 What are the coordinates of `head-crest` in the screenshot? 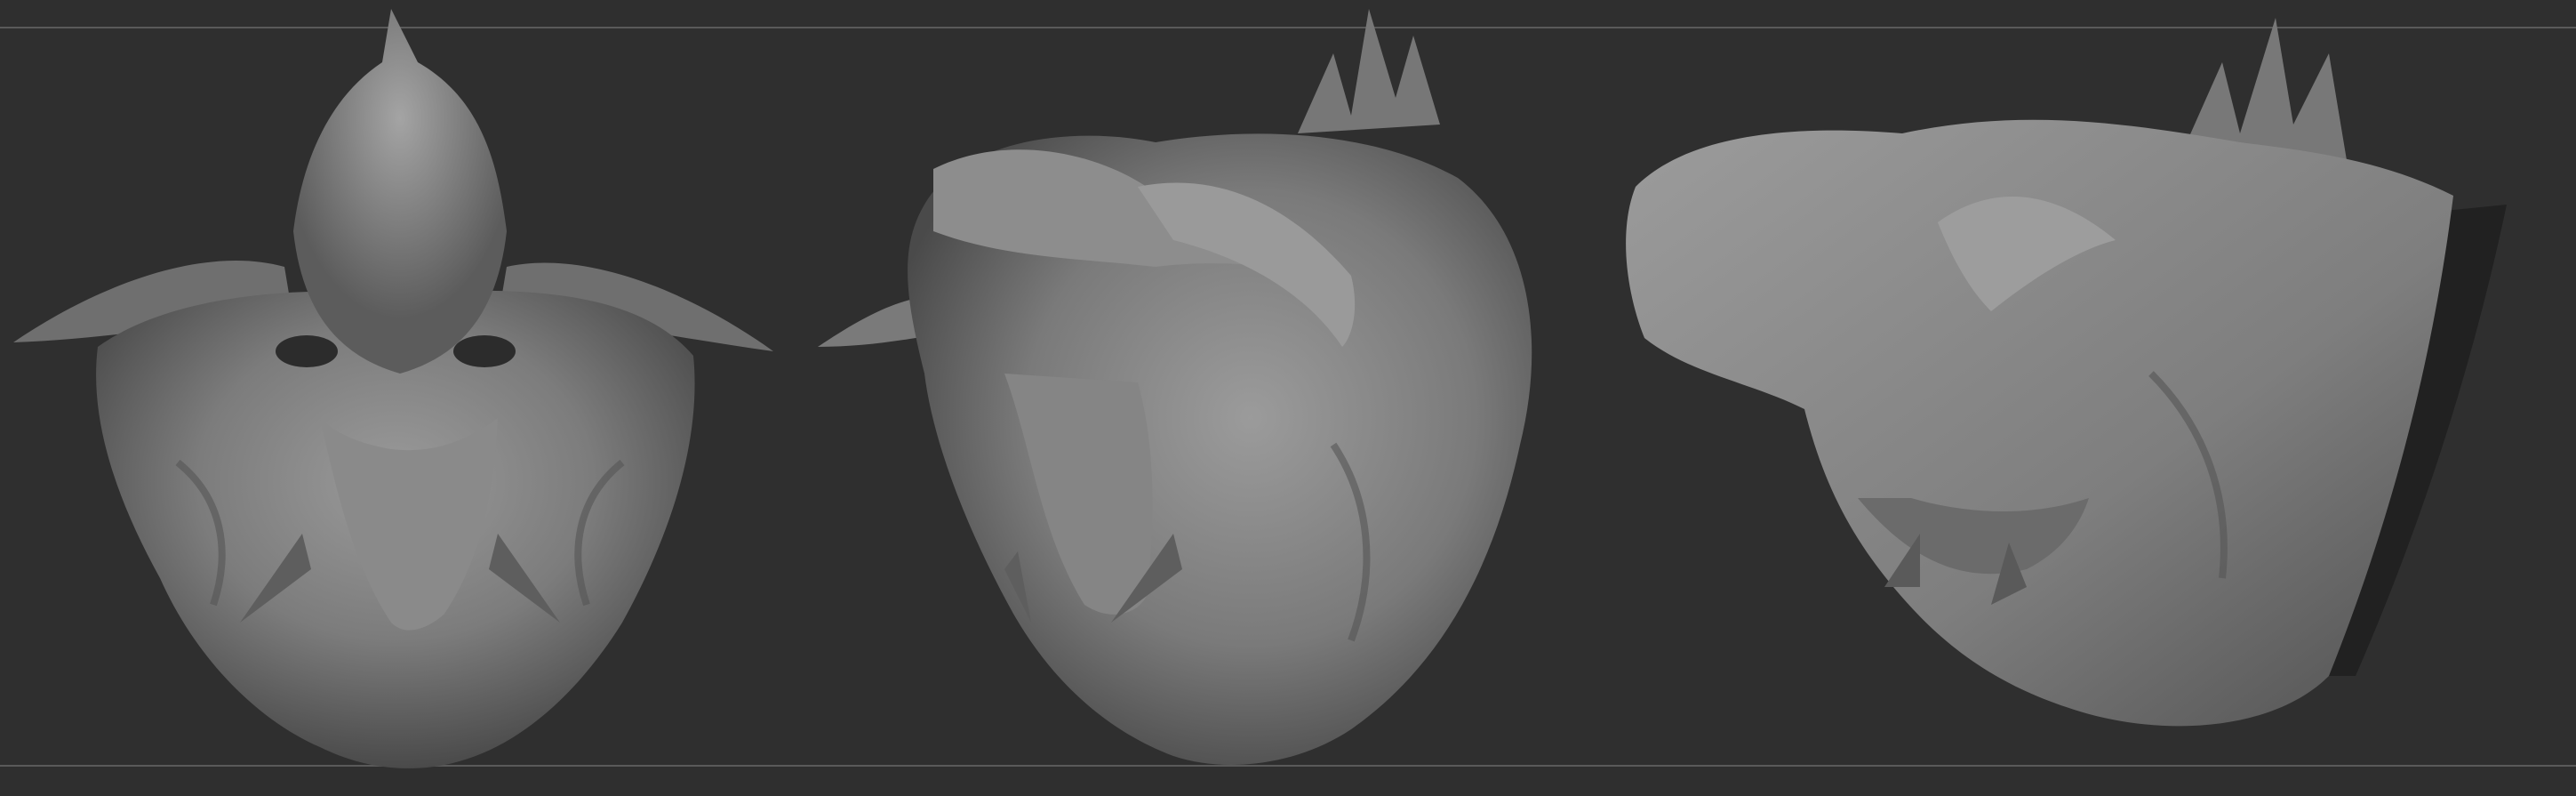 It's located at (400, 191).